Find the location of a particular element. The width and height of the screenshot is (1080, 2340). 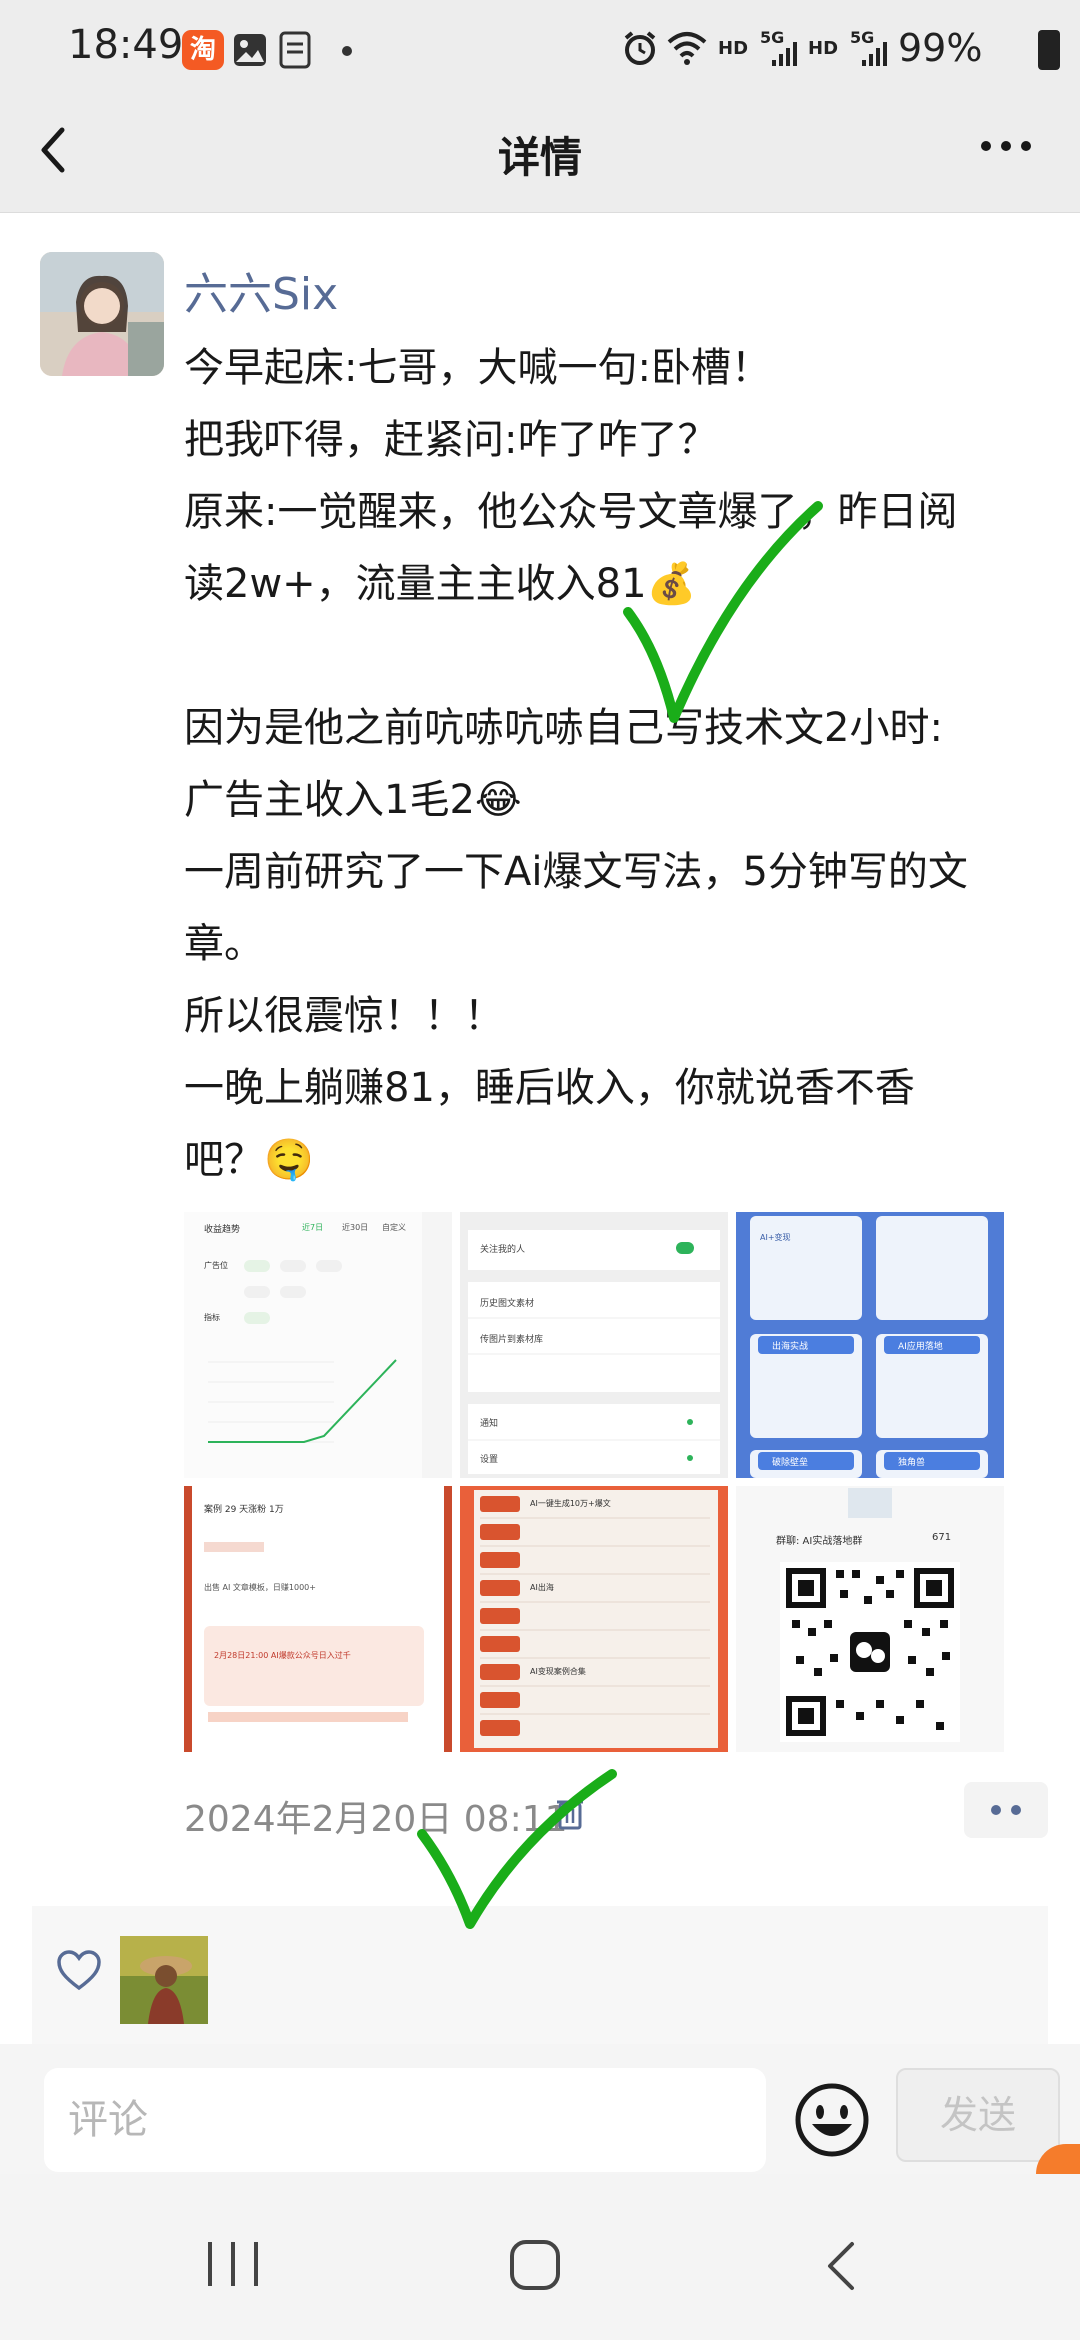

section-label-3: 破除壁垒 is located at coordinates (790, 1463).